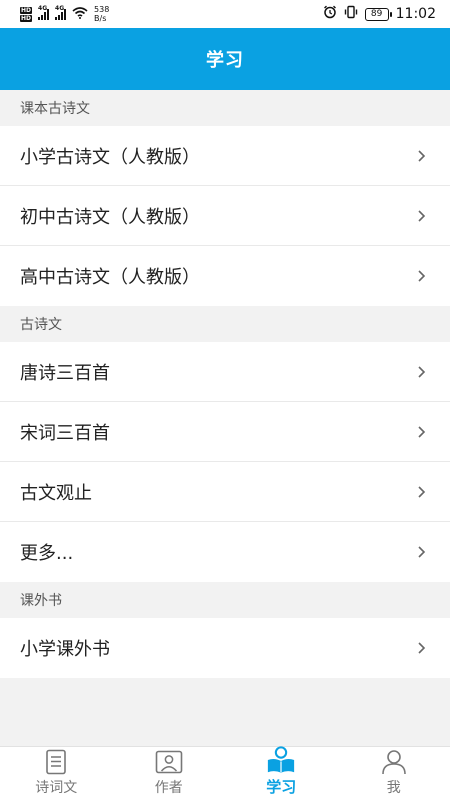  I want to click on status-bar-right: 89 11:02, so click(379, 14).